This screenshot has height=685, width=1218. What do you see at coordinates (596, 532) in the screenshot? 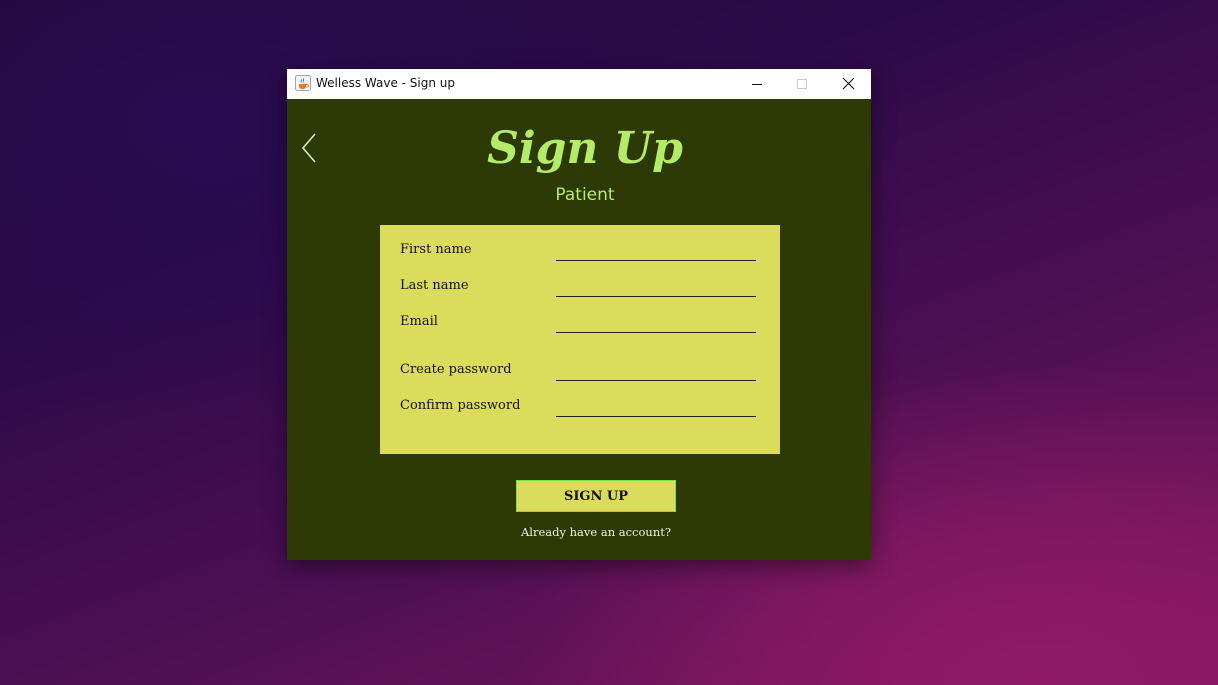
I see `already-have-account-link: Already have an account?` at bounding box center [596, 532].